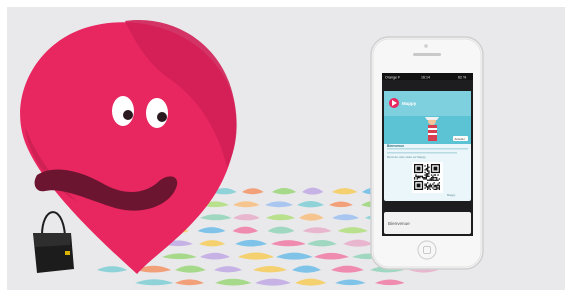  What do you see at coordinates (460, 139) in the screenshot?
I see `pass-badge: Accéder` at bounding box center [460, 139].